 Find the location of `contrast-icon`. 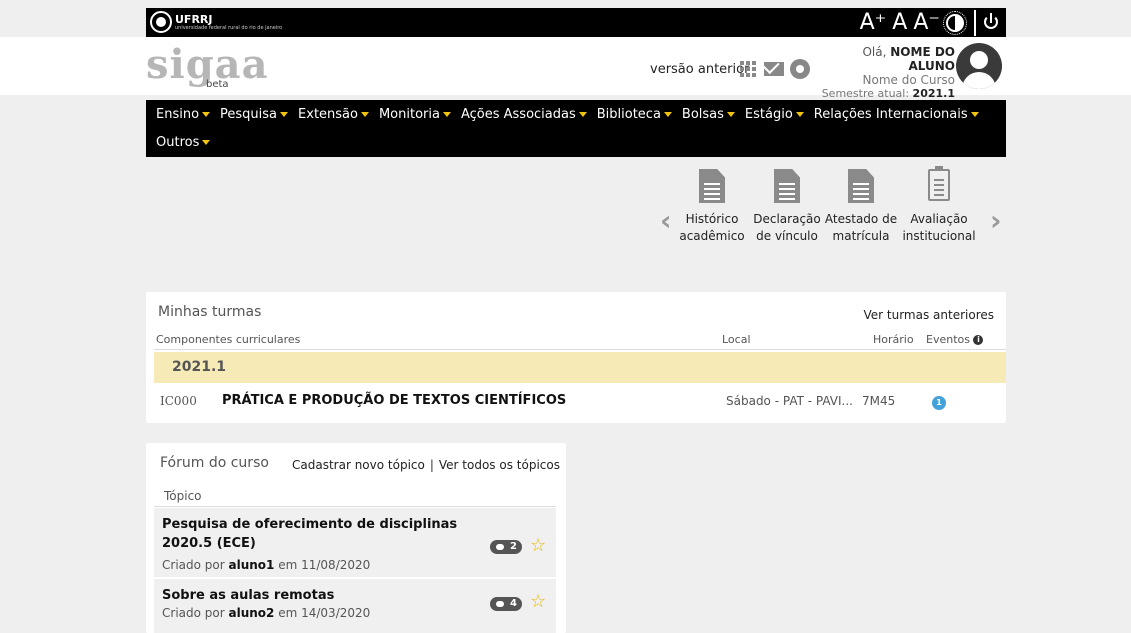

contrast-icon is located at coordinates (955, 22).